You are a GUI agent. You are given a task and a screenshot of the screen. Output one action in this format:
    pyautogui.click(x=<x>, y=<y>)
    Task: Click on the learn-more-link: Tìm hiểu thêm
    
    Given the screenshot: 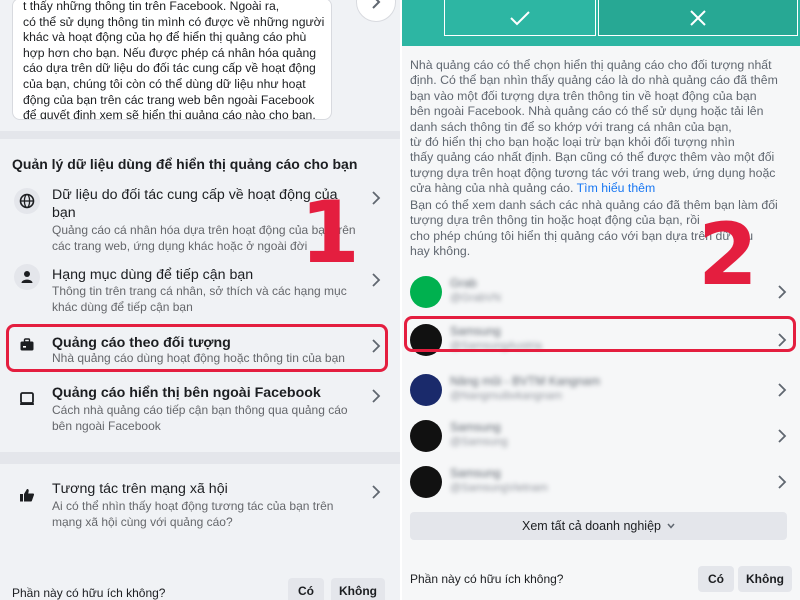 What is the action you would take?
    pyautogui.click(x=616, y=188)
    